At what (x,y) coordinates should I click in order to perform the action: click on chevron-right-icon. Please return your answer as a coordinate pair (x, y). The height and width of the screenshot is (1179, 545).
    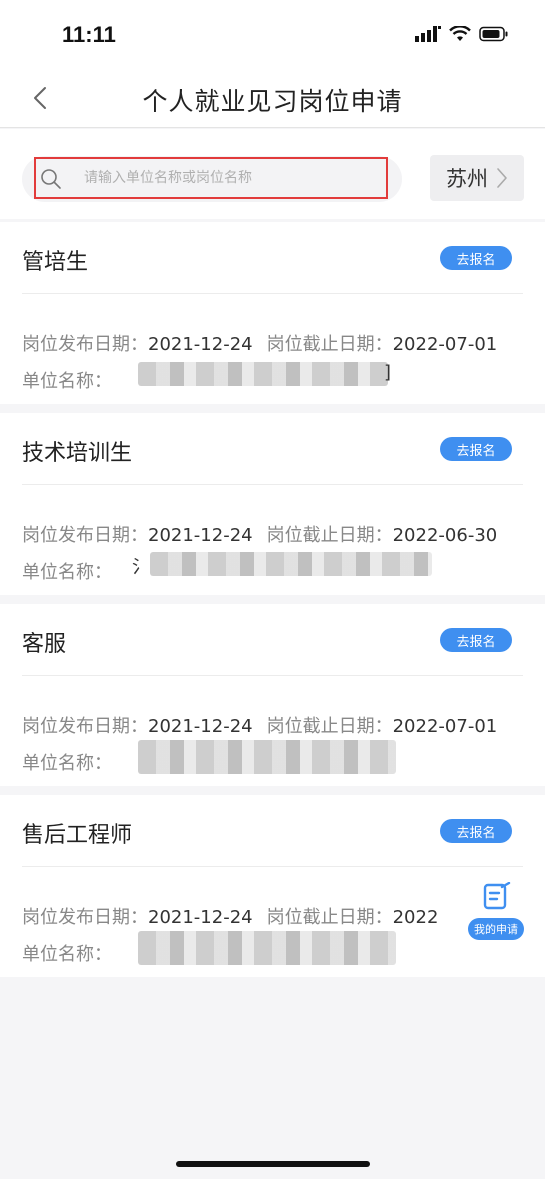
    Looking at the image, I should click on (502, 178).